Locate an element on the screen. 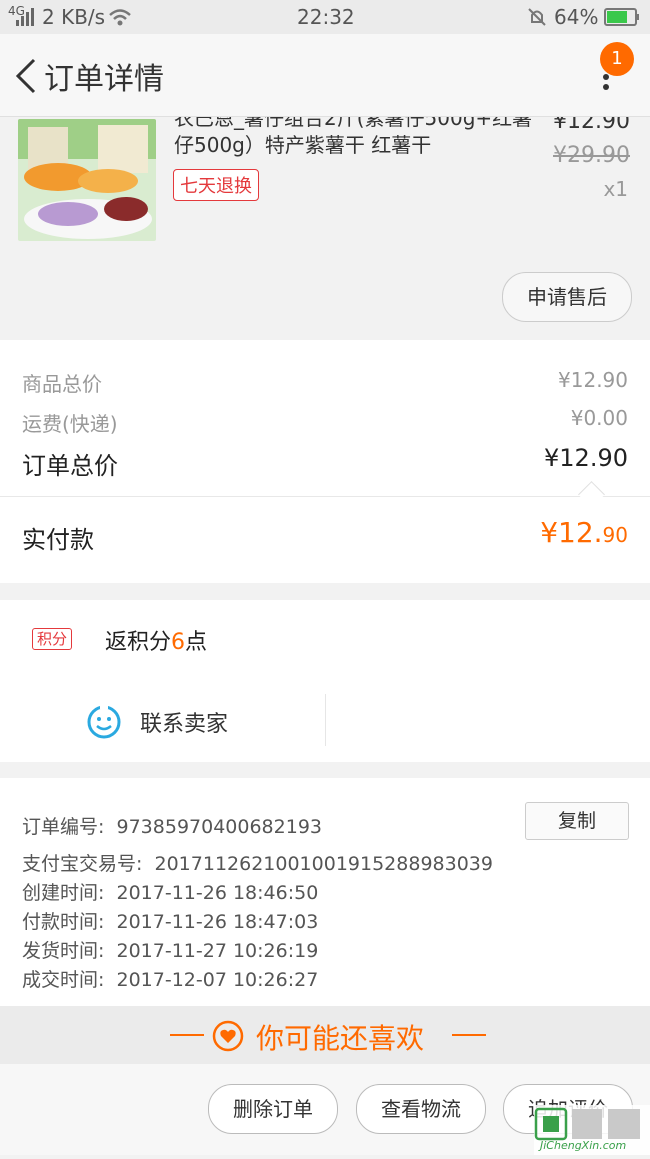 This screenshot has height=1159, width=650. nav-header: 订单详情 1 is located at coordinates (325, 75).